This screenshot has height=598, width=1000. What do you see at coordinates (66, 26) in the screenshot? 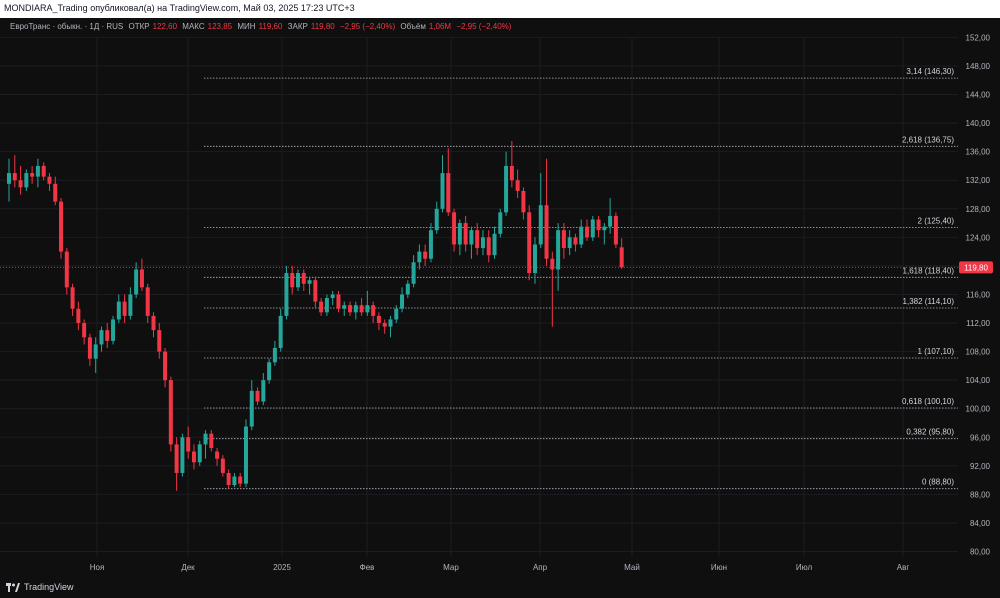
I see `symbol-name: ЕвроТранс · обыкн. · 1Д · RUS` at bounding box center [66, 26].